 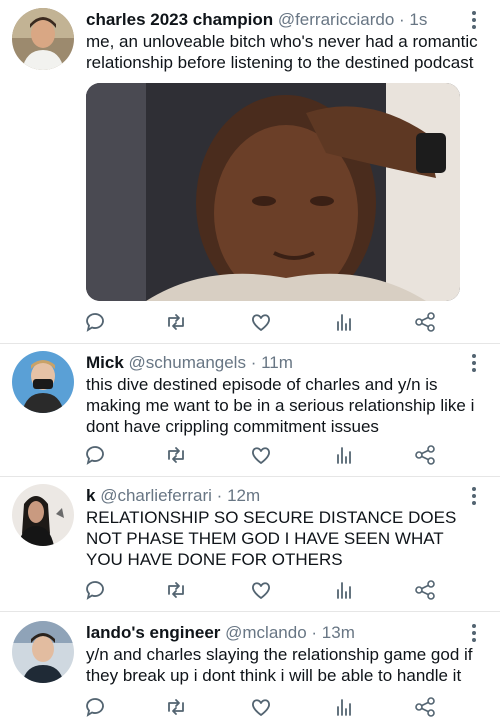 I want to click on tweet-header: Mick @schumangels · 11m, so click(x=276, y=363).